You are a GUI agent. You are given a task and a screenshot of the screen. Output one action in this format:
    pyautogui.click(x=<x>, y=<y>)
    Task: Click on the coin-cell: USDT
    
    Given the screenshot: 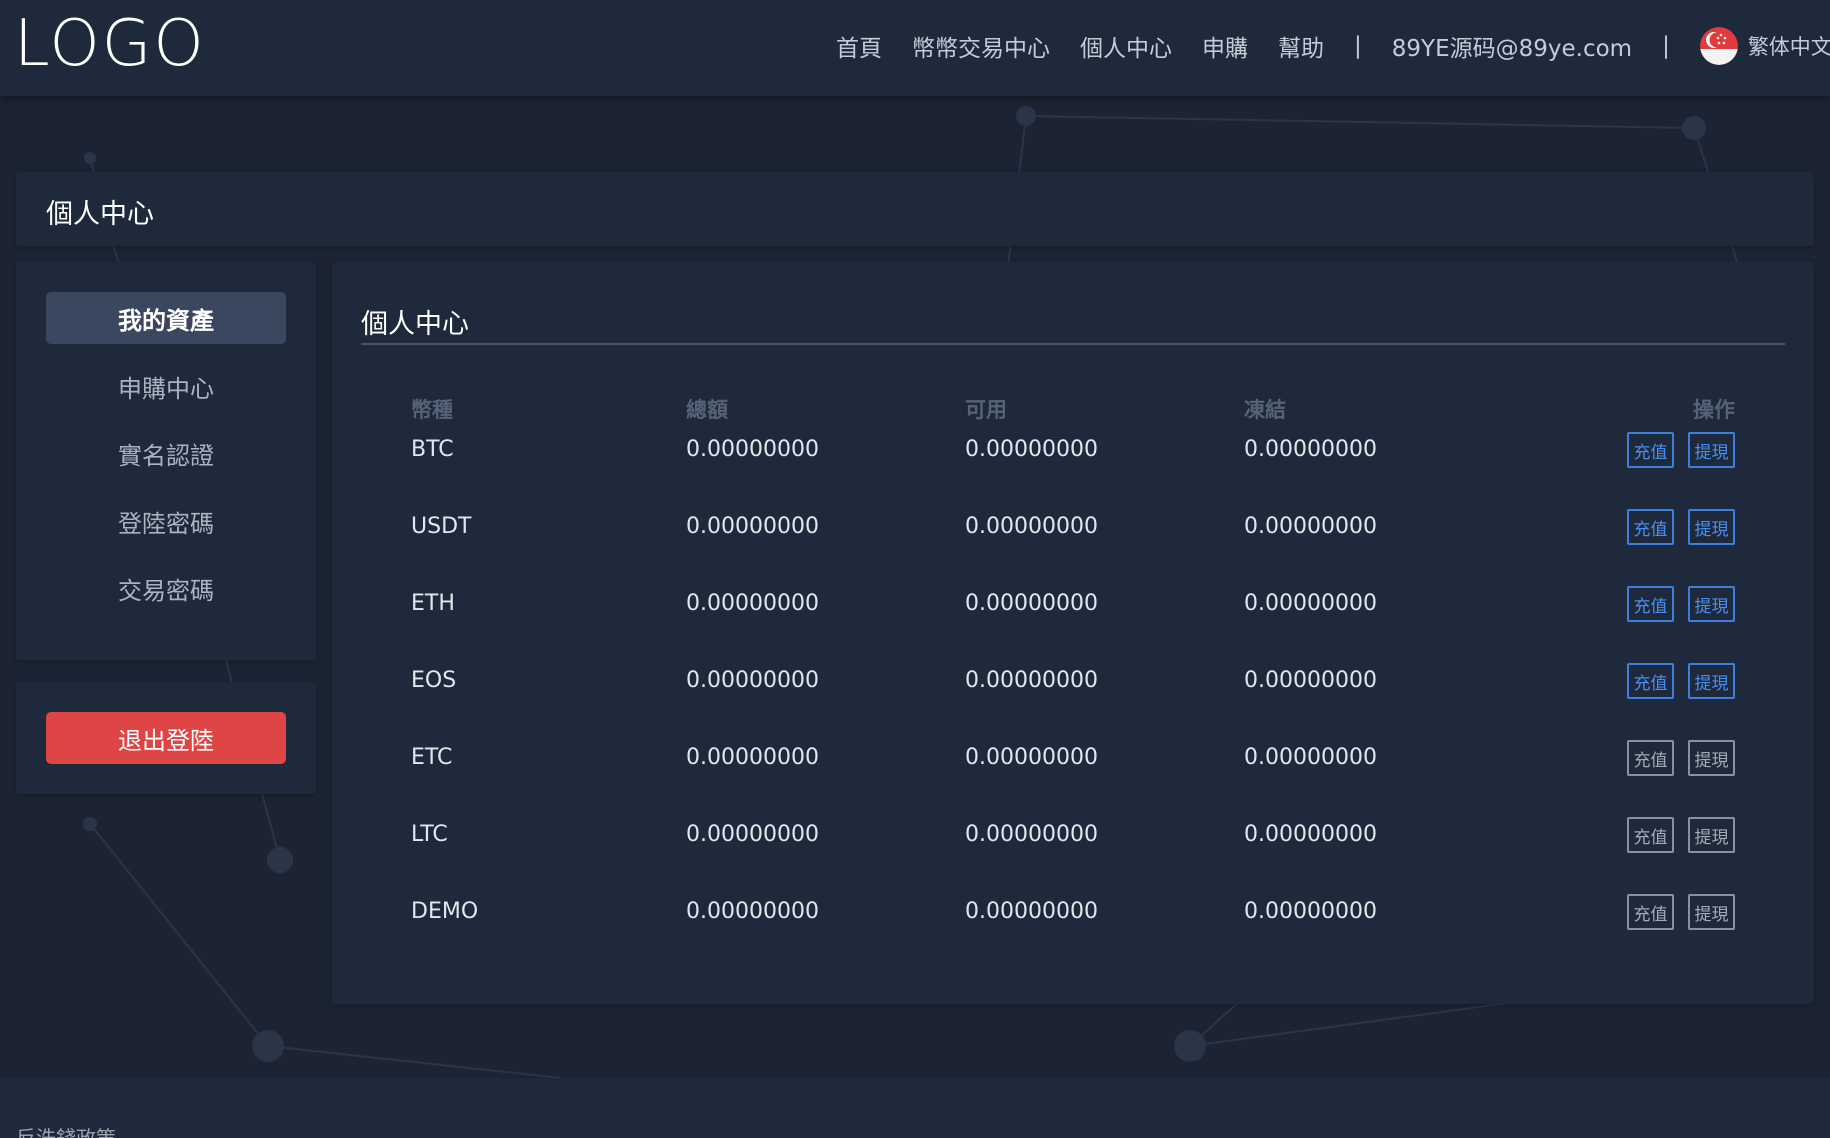 What is the action you would take?
    pyautogui.click(x=441, y=526)
    